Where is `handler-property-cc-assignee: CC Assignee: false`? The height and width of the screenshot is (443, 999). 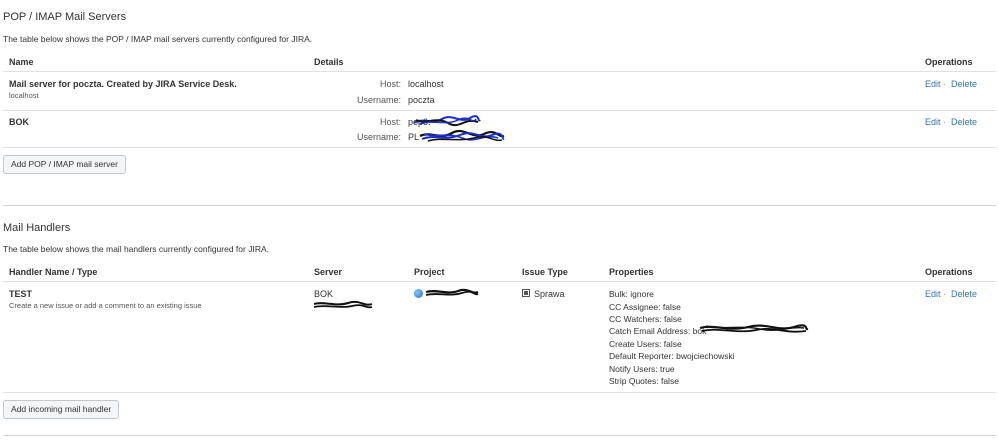 handler-property-cc-assignee: CC Assignee: false is located at coordinates (645, 307).